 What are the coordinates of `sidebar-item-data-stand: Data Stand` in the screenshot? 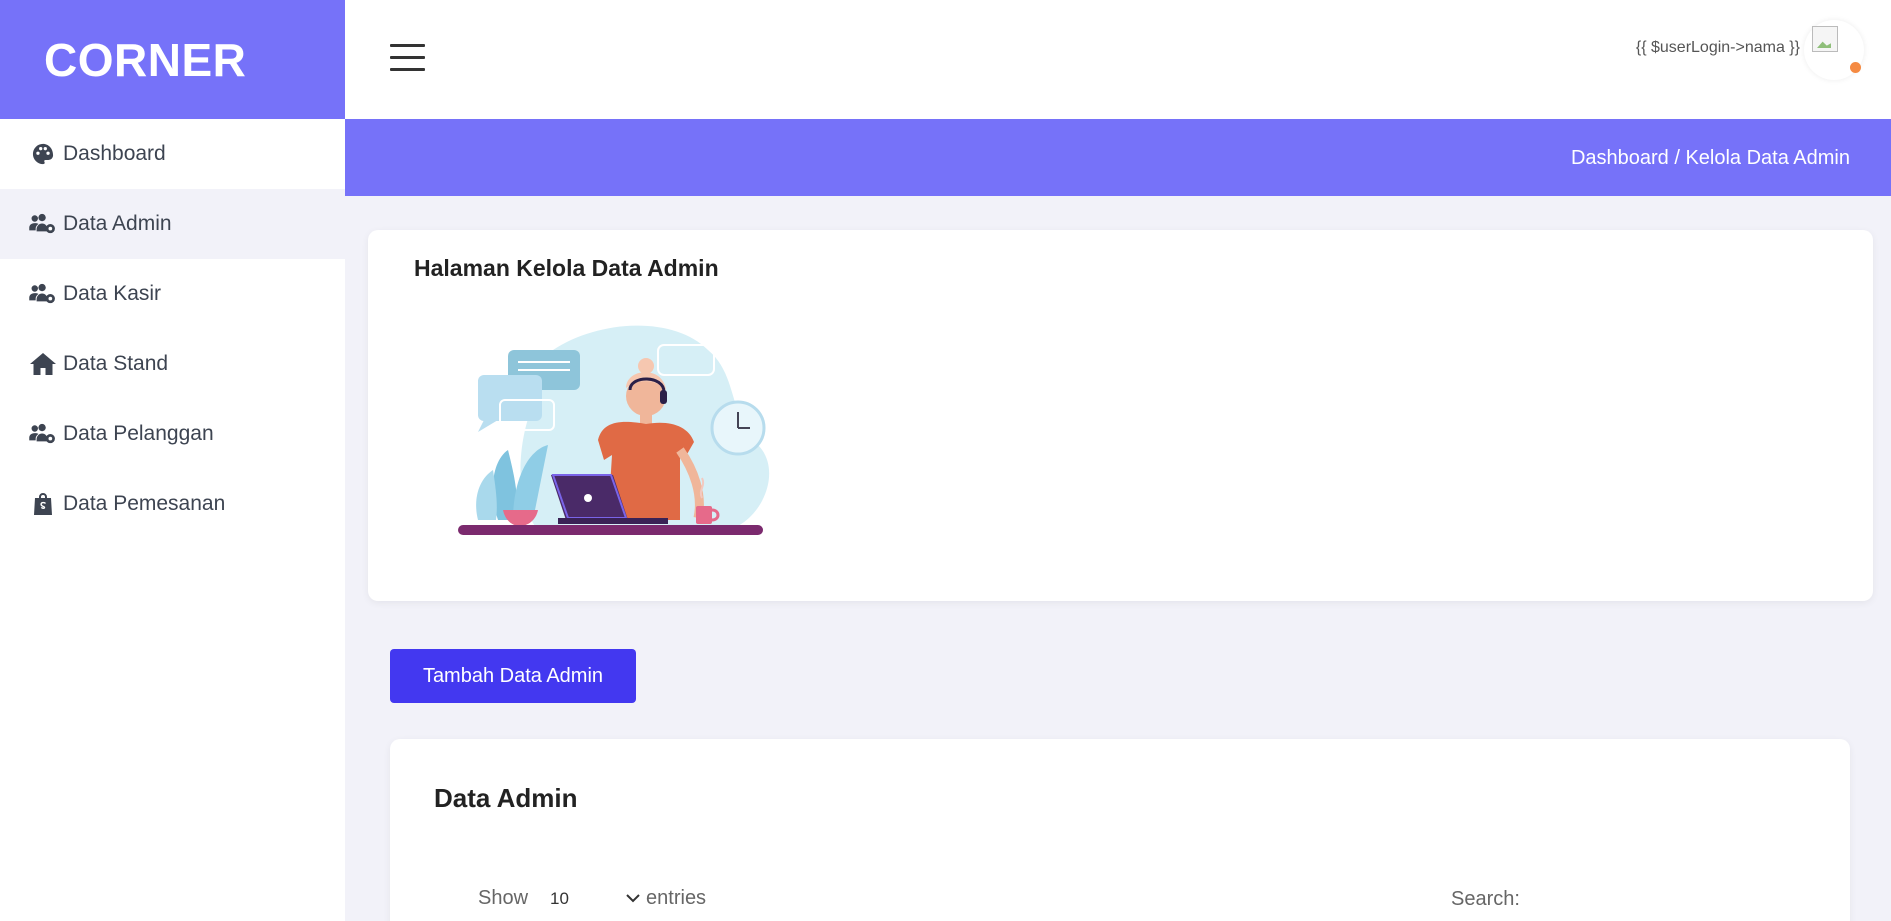 It's located at (172, 364).